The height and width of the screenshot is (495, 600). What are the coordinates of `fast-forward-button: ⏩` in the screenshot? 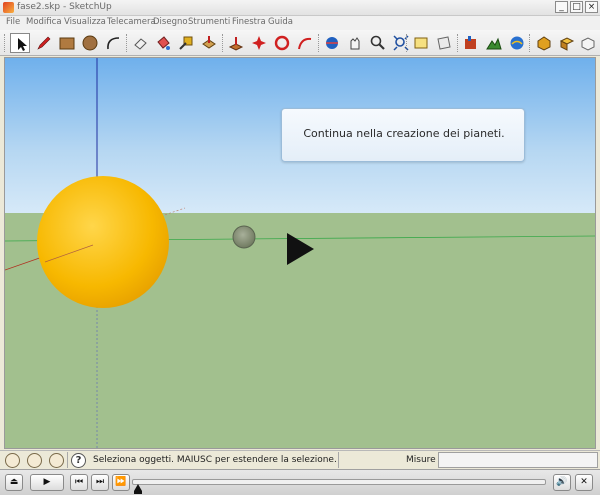 It's located at (121, 482).